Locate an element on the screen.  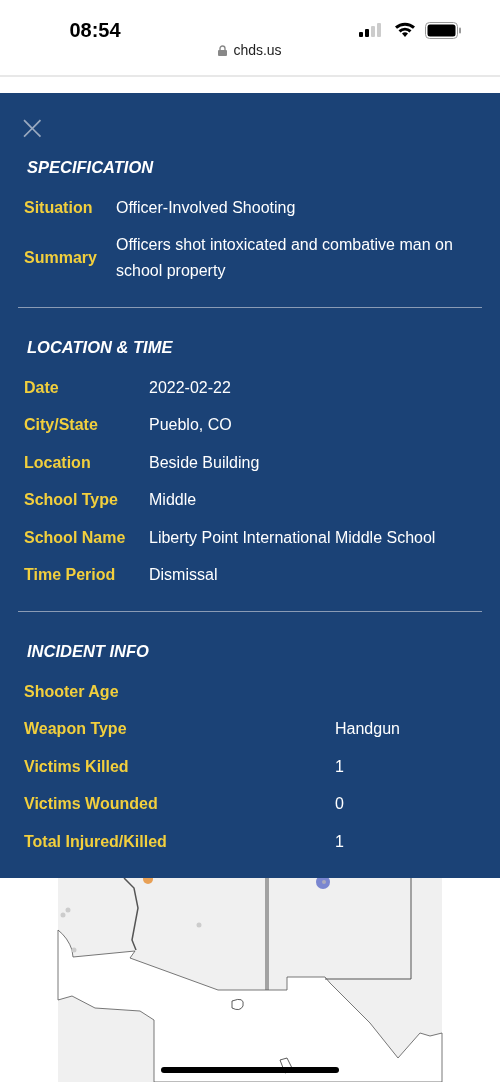
field-label: Shooter Age is located at coordinates (72, 691).